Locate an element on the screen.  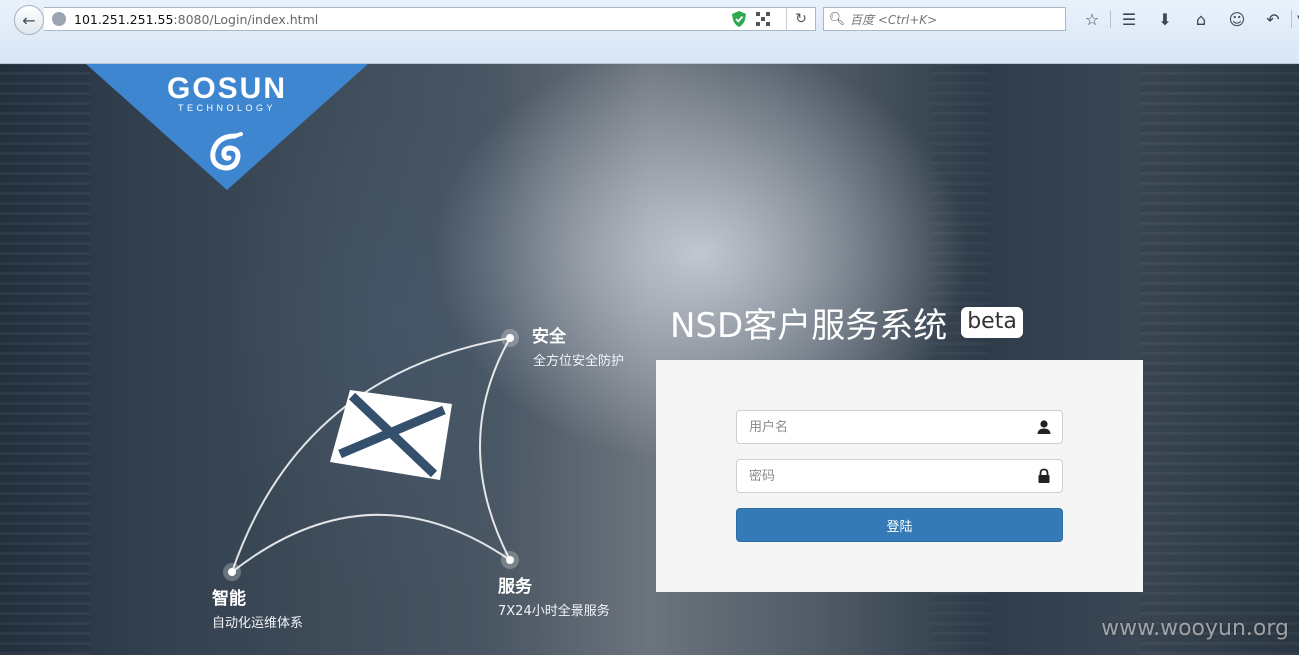
username-input is located at coordinates (889, 427).